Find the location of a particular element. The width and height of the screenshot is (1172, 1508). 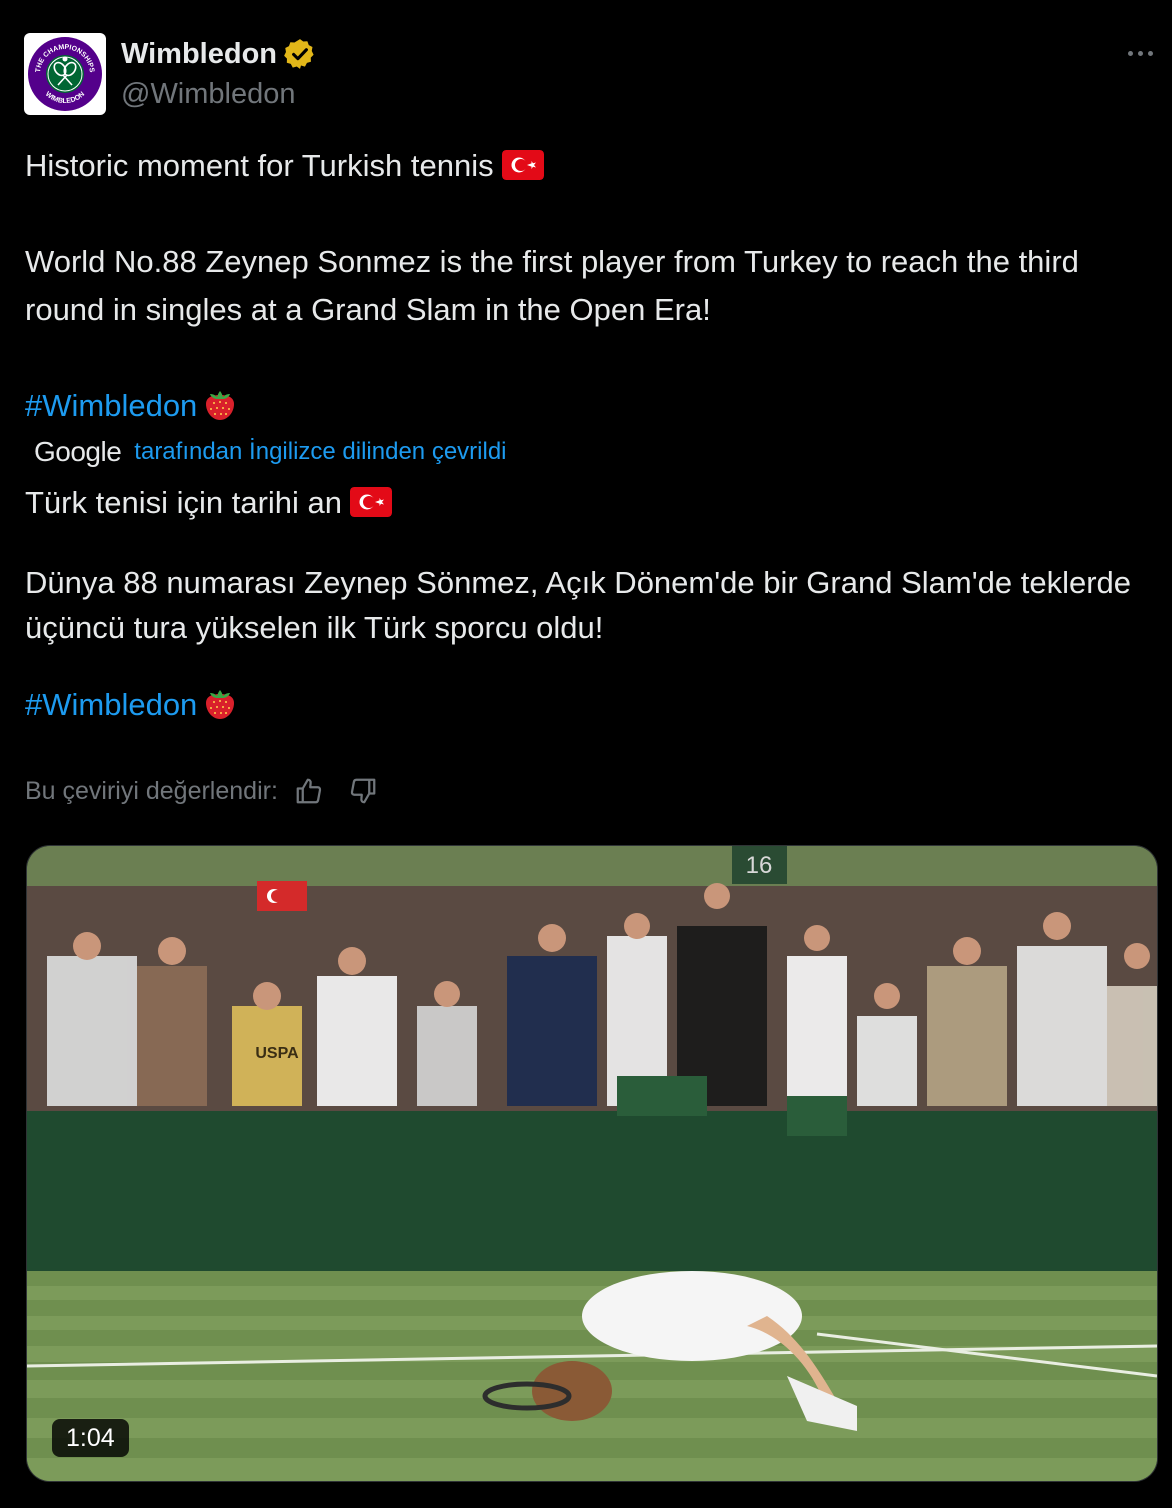

author-name: Wimbledon is located at coordinates (199, 54).